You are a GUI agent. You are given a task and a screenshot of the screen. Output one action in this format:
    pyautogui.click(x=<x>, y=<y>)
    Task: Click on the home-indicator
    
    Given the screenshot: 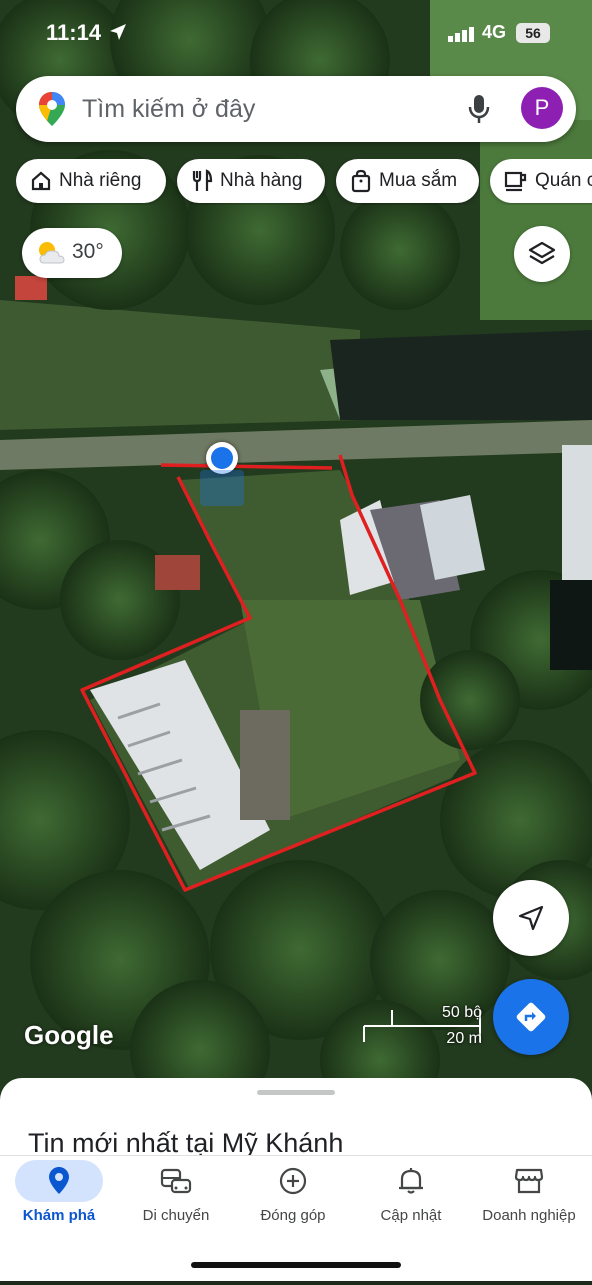 What is the action you would take?
    pyautogui.click(x=296, y=1265)
    